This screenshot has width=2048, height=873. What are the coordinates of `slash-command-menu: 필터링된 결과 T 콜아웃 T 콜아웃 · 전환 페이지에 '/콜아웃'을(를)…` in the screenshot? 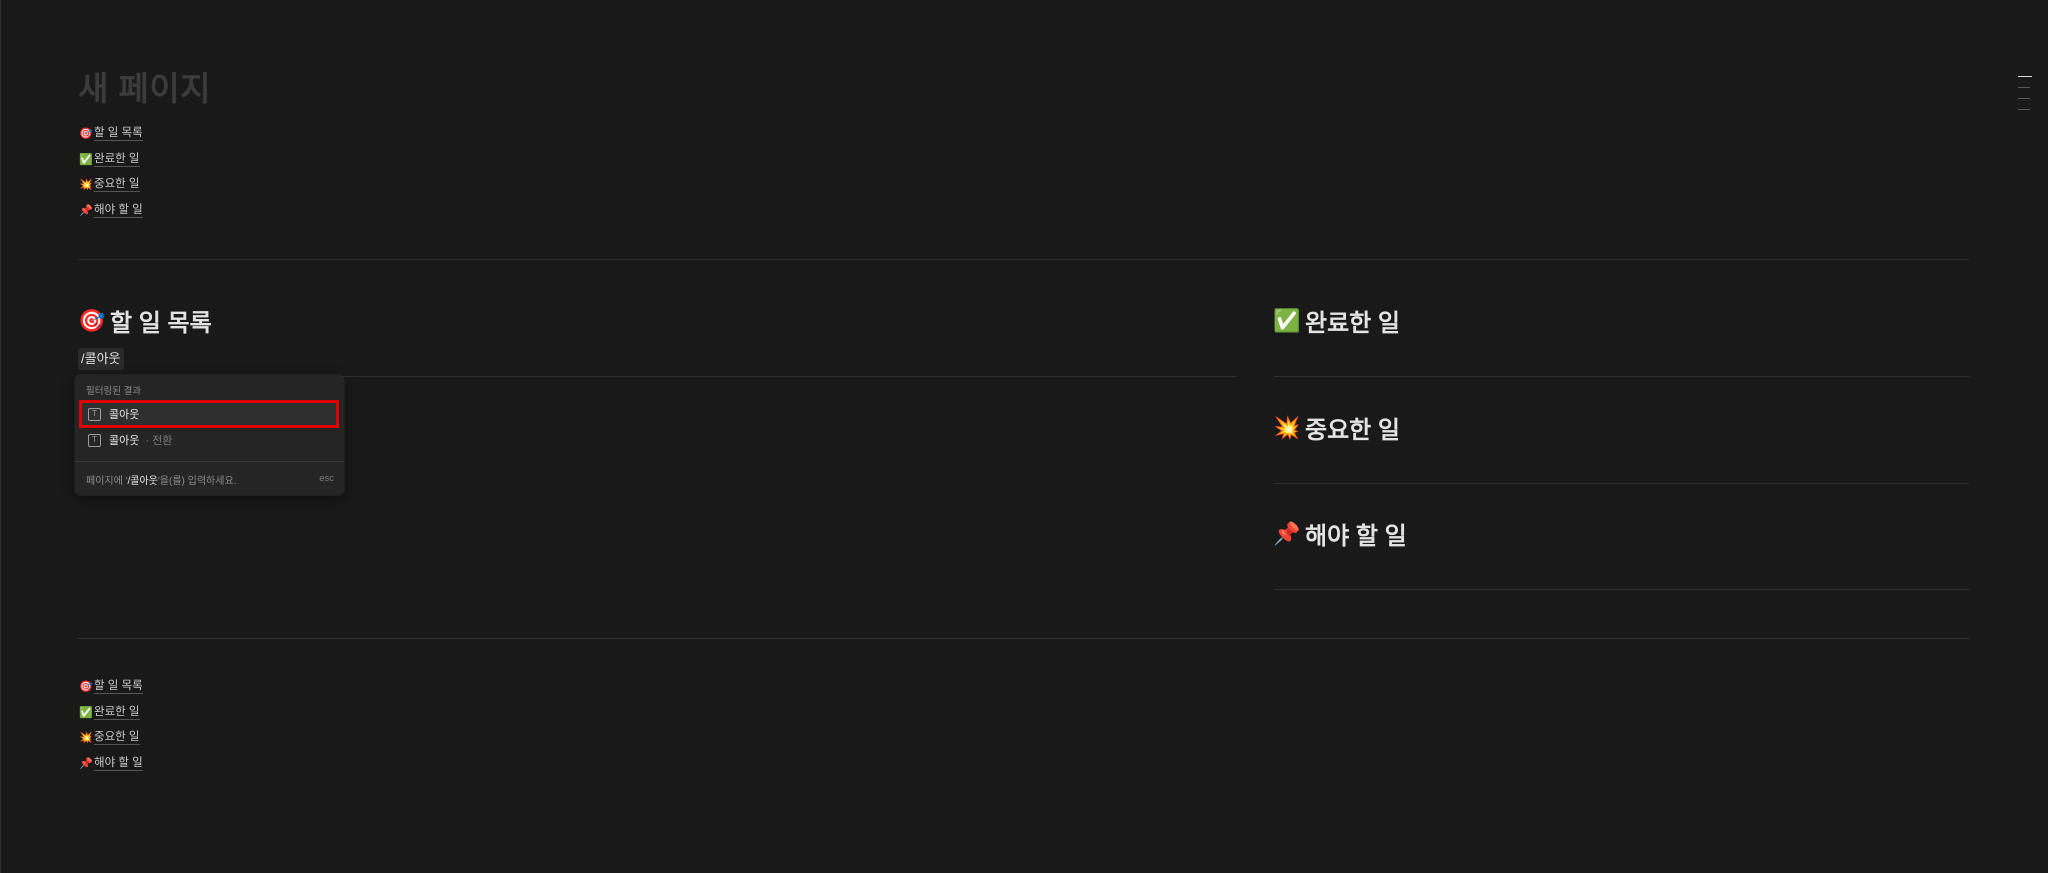 It's located at (209, 435).